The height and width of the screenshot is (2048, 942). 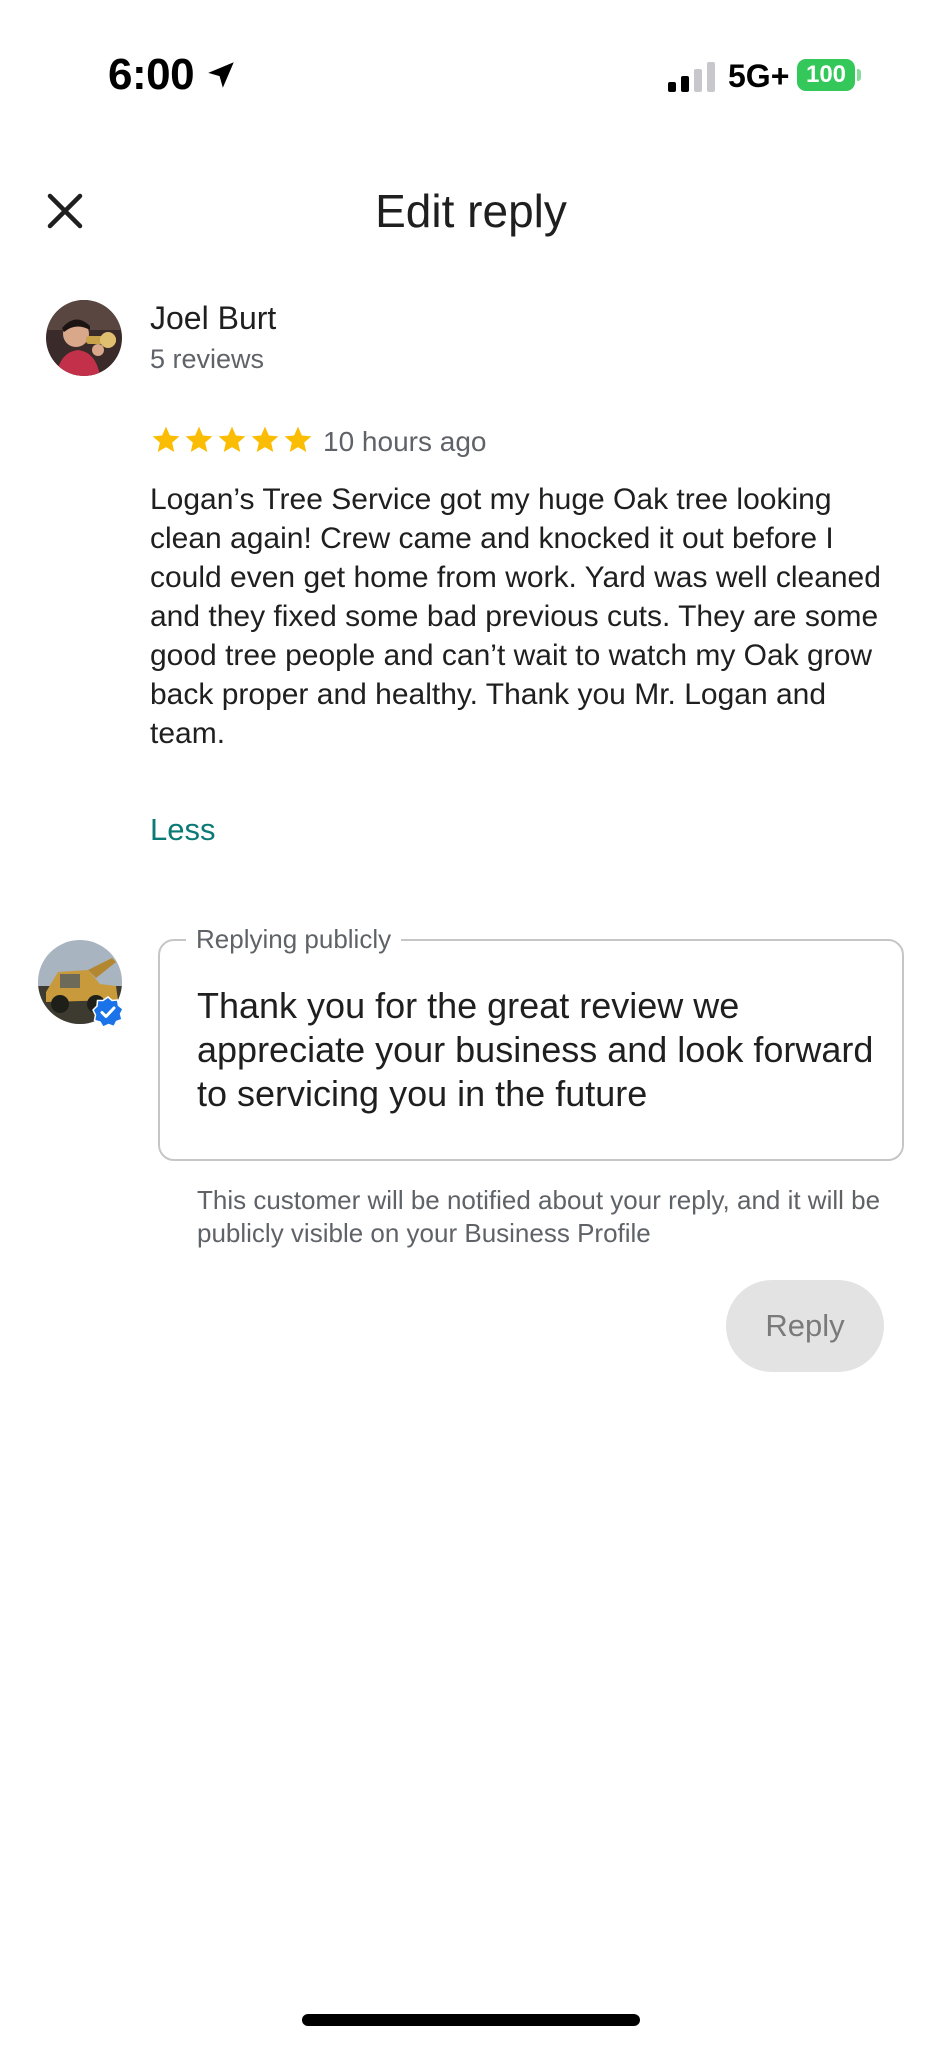 What do you see at coordinates (826, 74) in the screenshot?
I see `battery-level: 100` at bounding box center [826, 74].